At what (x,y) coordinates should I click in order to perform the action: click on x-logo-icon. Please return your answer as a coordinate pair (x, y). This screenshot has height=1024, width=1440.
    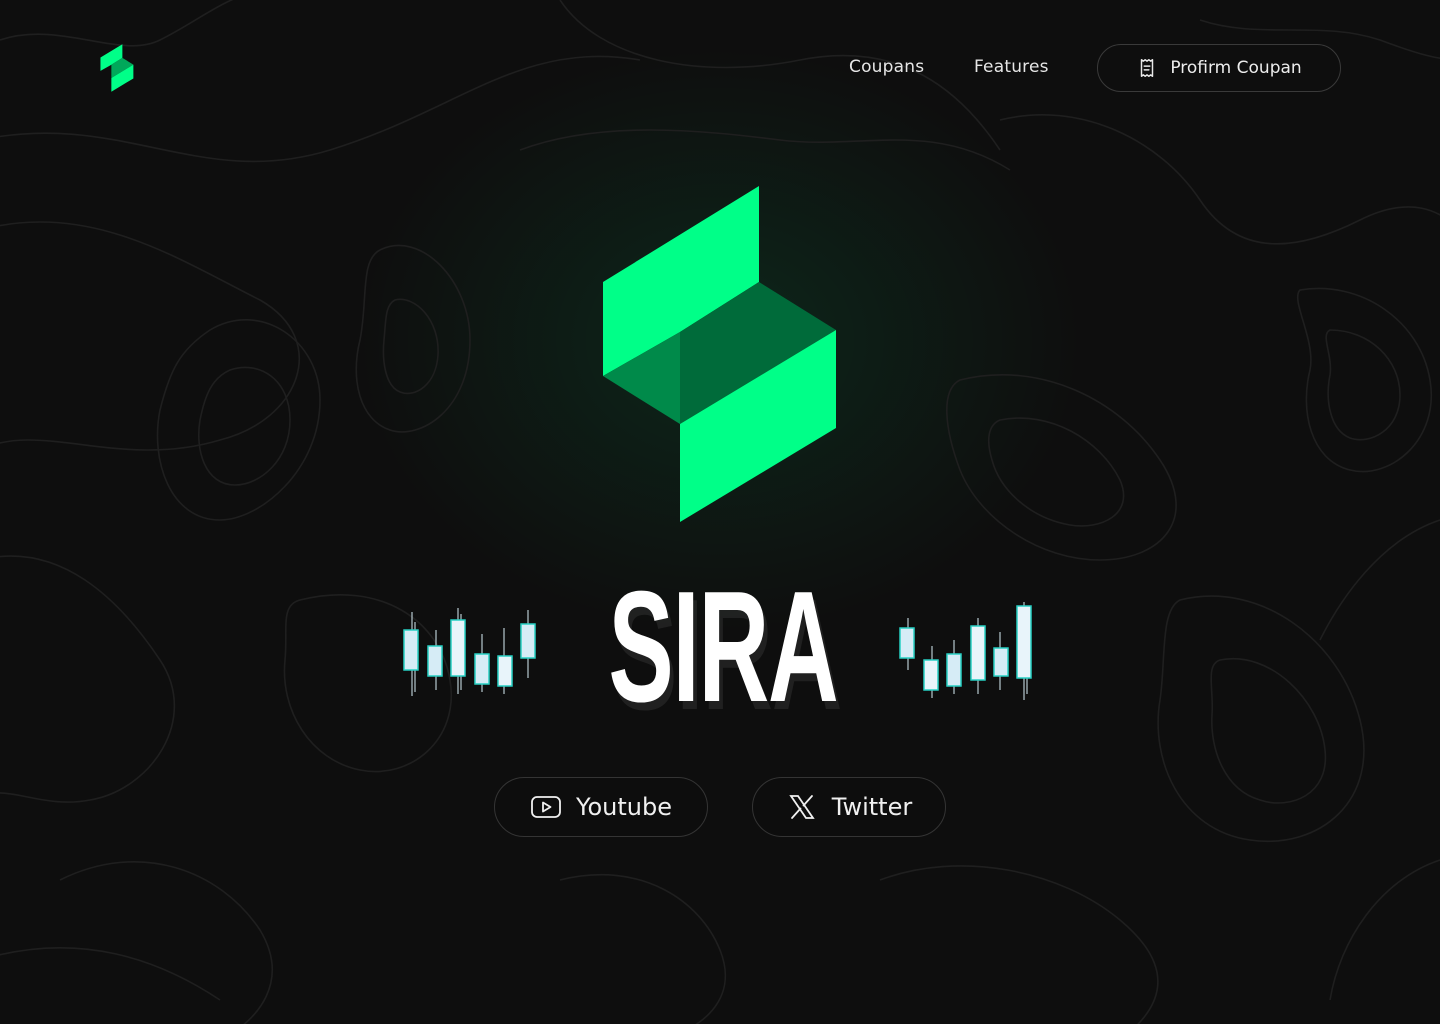
    Looking at the image, I should click on (802, 807).